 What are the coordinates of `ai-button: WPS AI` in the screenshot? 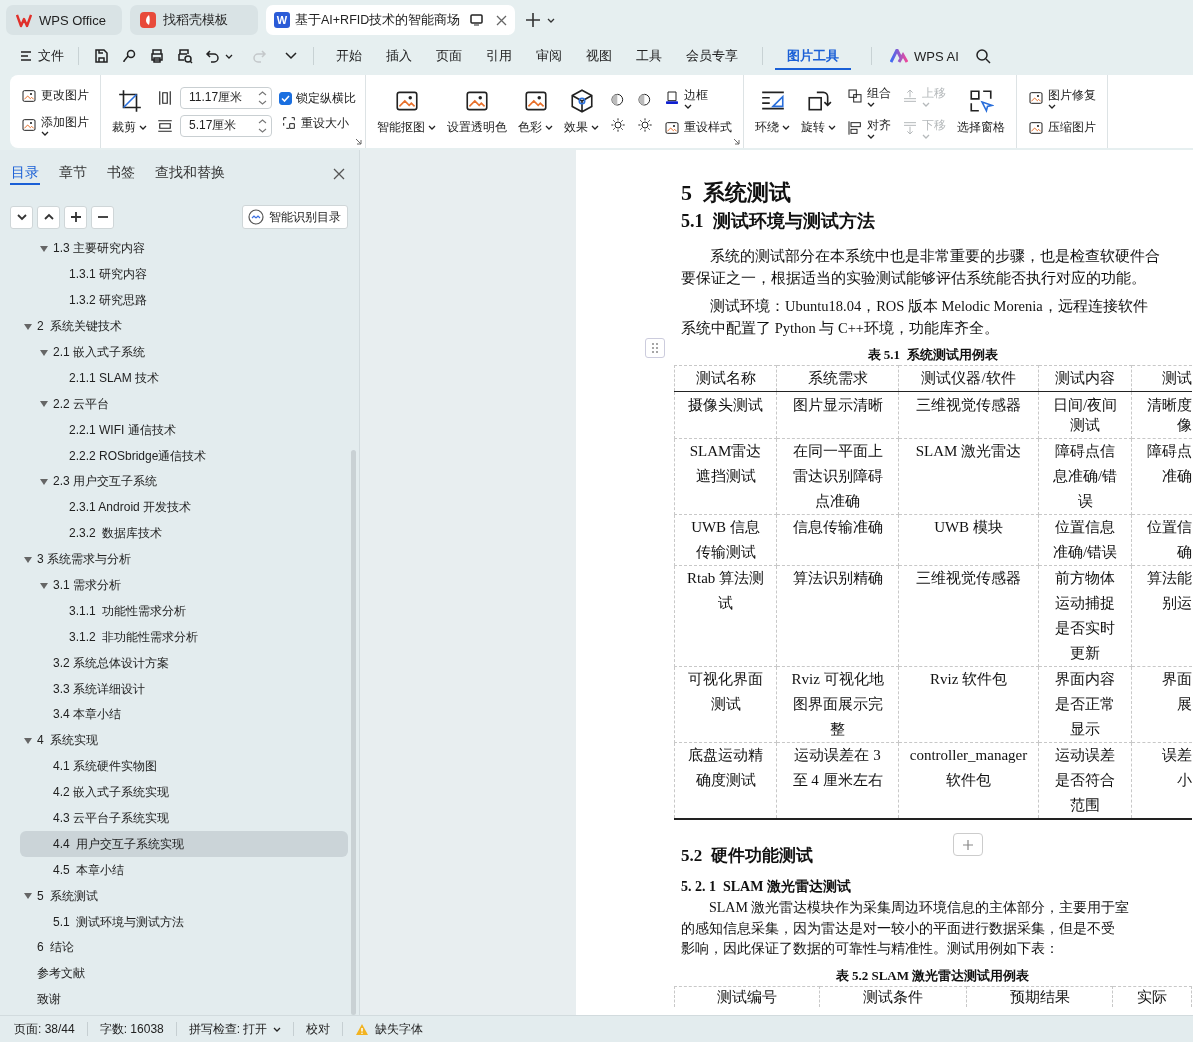 It's located at (924, 56).